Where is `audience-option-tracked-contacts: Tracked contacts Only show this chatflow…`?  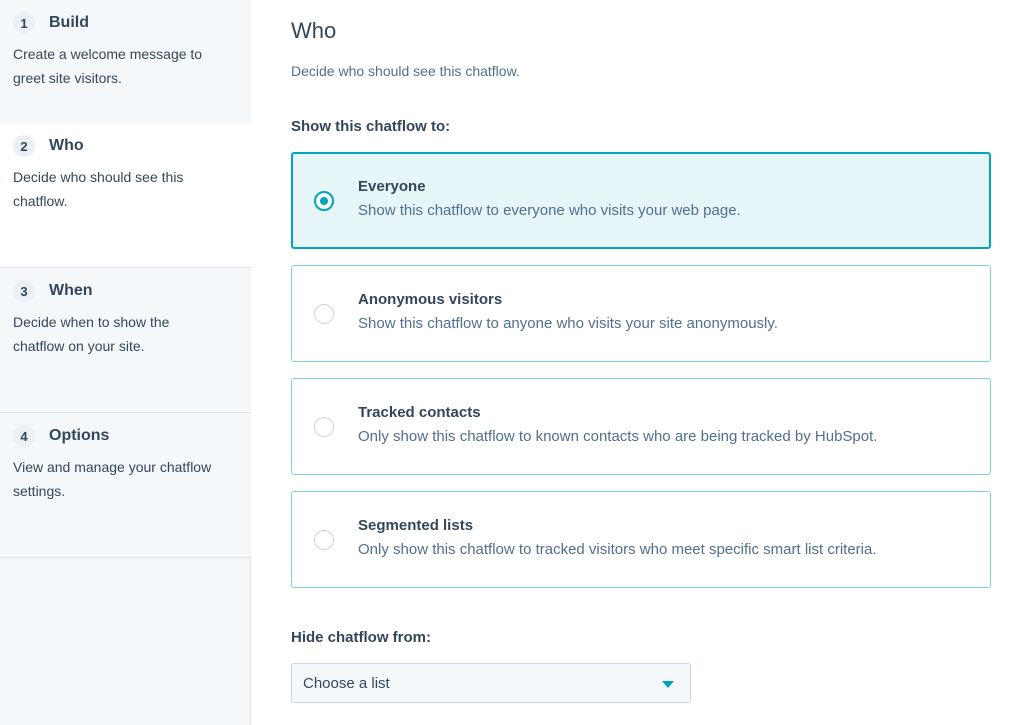
audience-option-tracked-contacts: Tracked contacts Only show this chatflow… is located at coordinates (641, 426).